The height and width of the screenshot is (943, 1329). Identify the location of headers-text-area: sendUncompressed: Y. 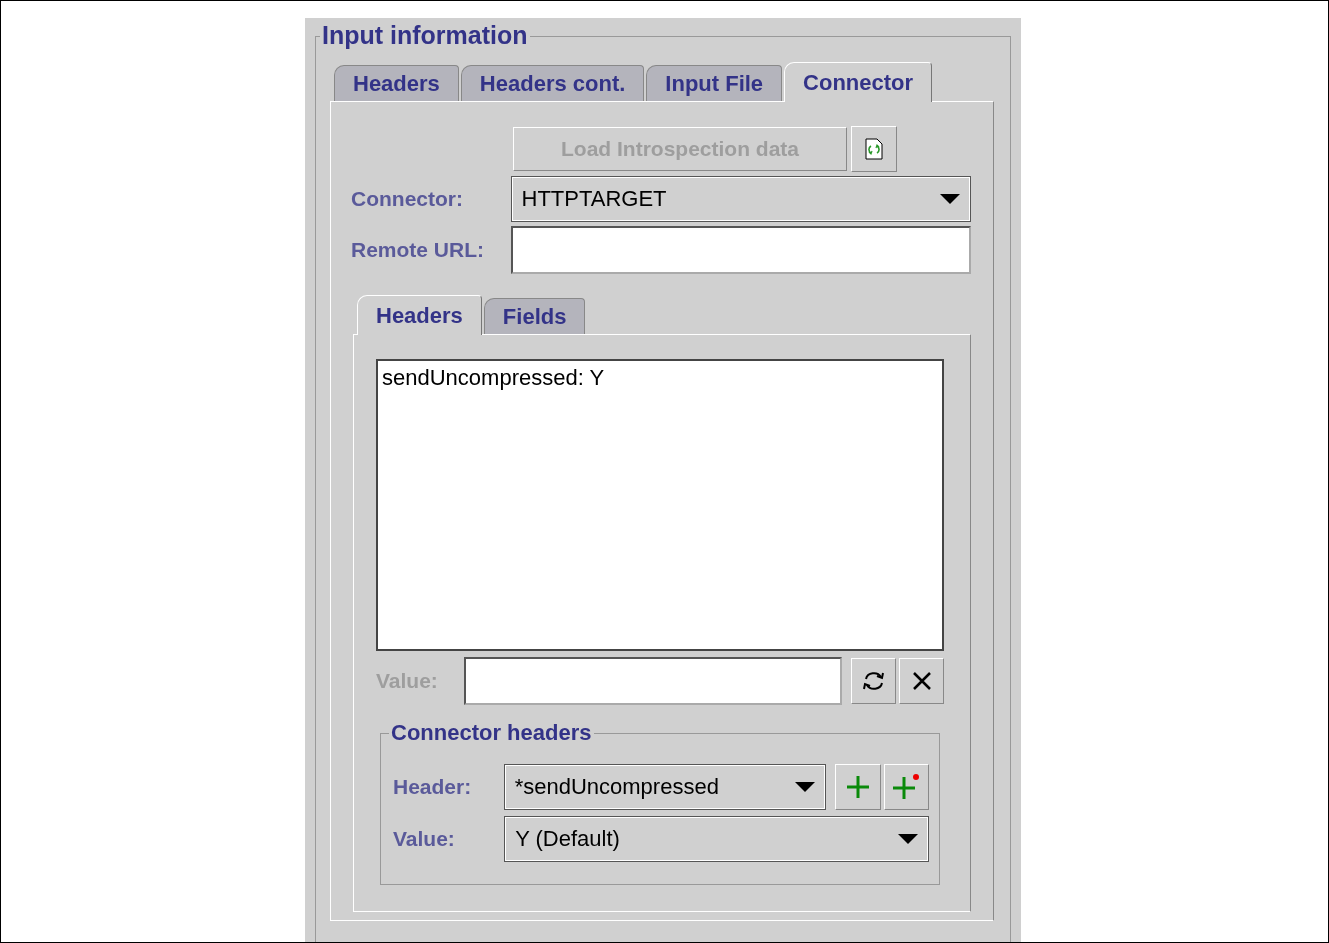
(660, 505).